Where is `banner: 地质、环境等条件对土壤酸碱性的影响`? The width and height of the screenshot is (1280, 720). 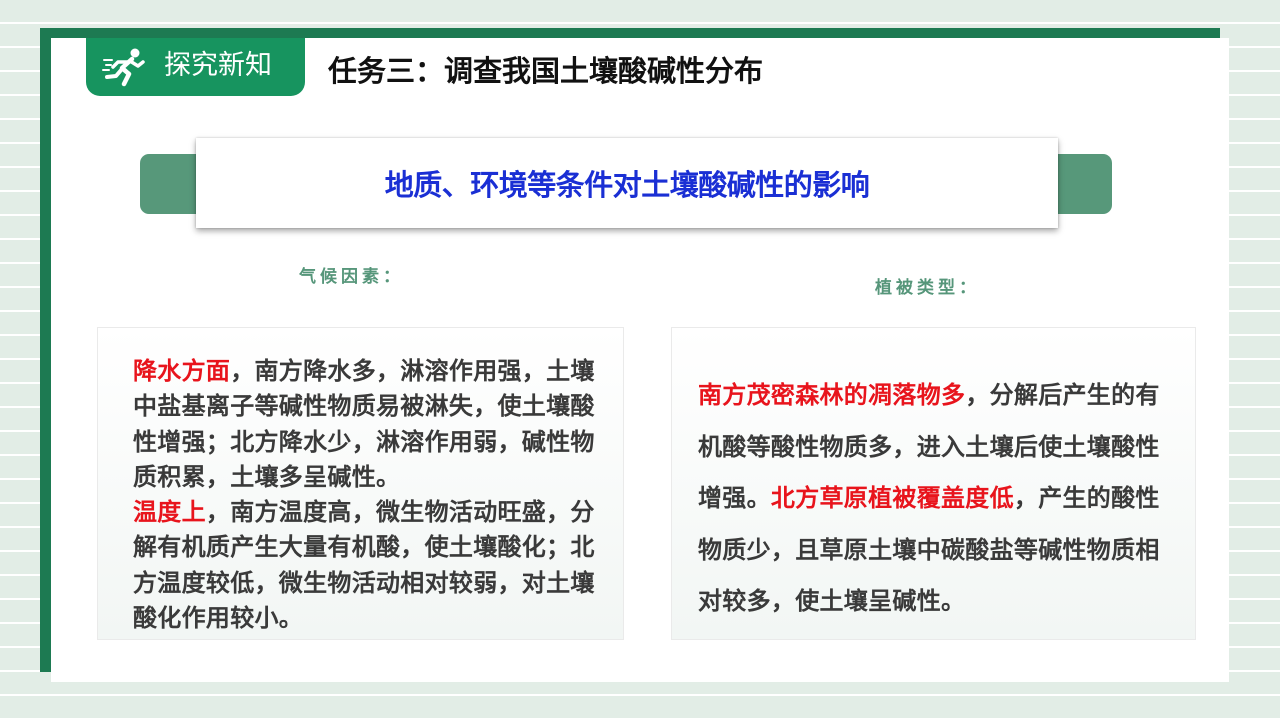 banner: 地质、环境等条件对土壤酸碱性的影响 is located at coordinates (627, 183).